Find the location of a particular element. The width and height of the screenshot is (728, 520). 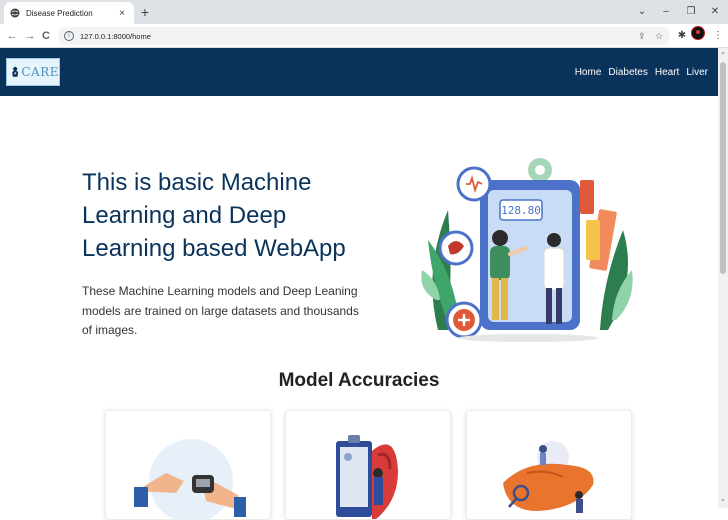

new-tab-button: + is located at coordinates (145, 12).